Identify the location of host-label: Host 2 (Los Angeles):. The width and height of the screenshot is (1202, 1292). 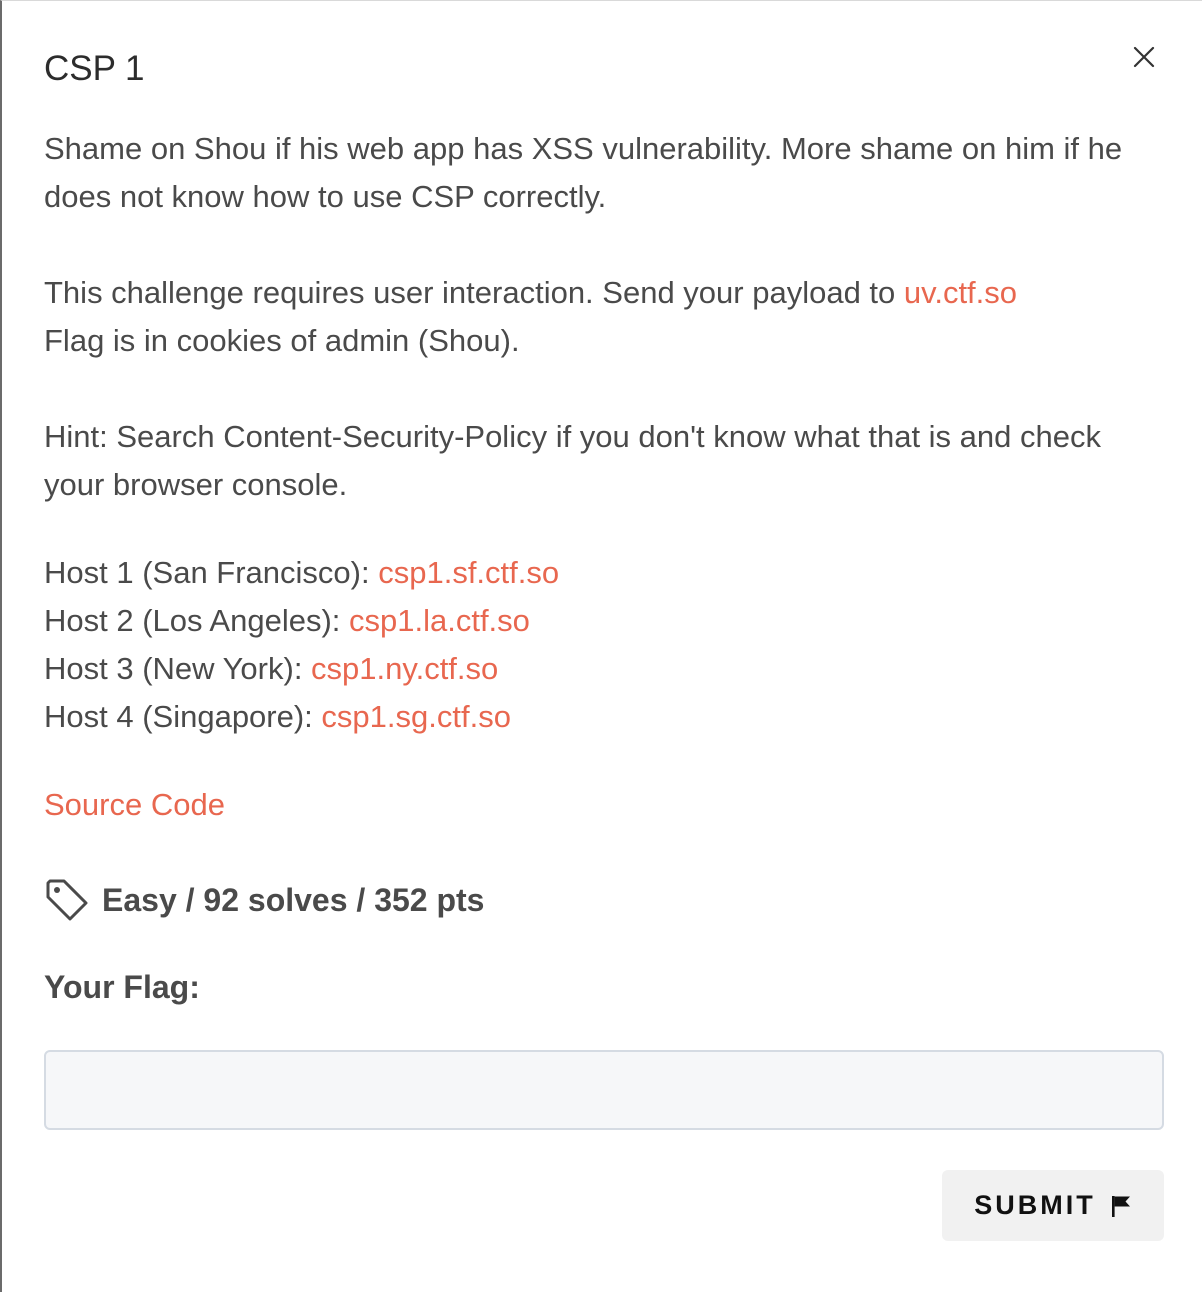
(196, 620).